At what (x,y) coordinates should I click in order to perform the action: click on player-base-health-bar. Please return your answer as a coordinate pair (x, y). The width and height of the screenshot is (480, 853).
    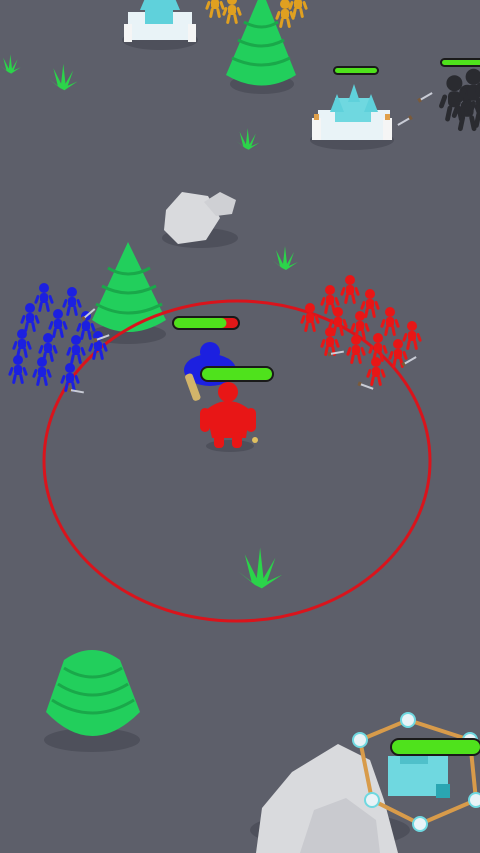
    Looking at the image, I should click on (435, 747).